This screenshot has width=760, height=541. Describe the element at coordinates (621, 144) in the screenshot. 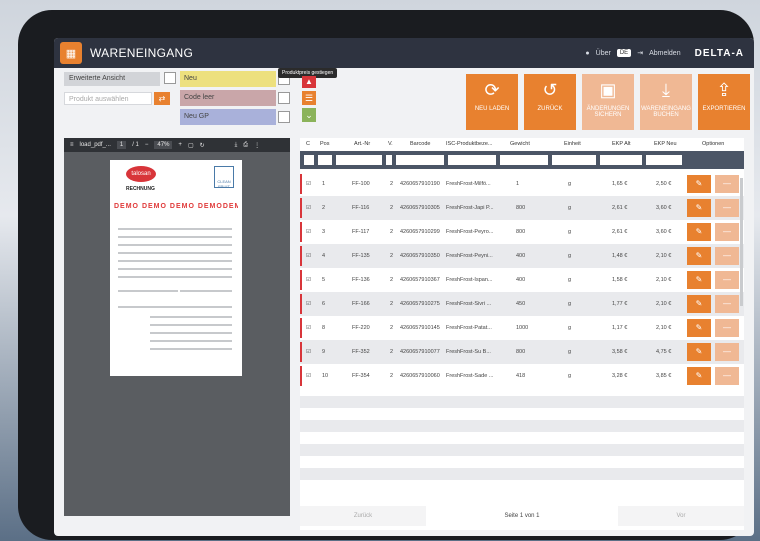

I see `col-ekp-alt: EKP Alt` at that location.